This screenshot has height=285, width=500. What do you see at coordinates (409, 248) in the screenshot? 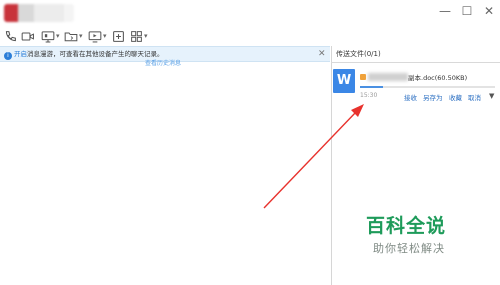
I see `watermark-subtitle: 助你轻松解决` at bounding box center [409, 248].